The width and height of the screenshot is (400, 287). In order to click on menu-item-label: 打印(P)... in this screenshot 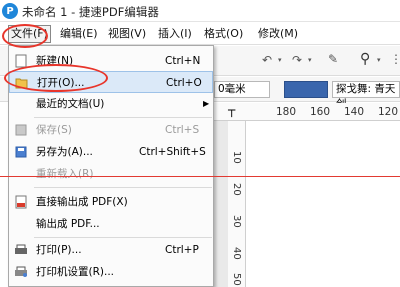, I will do `click(59, 250)`.